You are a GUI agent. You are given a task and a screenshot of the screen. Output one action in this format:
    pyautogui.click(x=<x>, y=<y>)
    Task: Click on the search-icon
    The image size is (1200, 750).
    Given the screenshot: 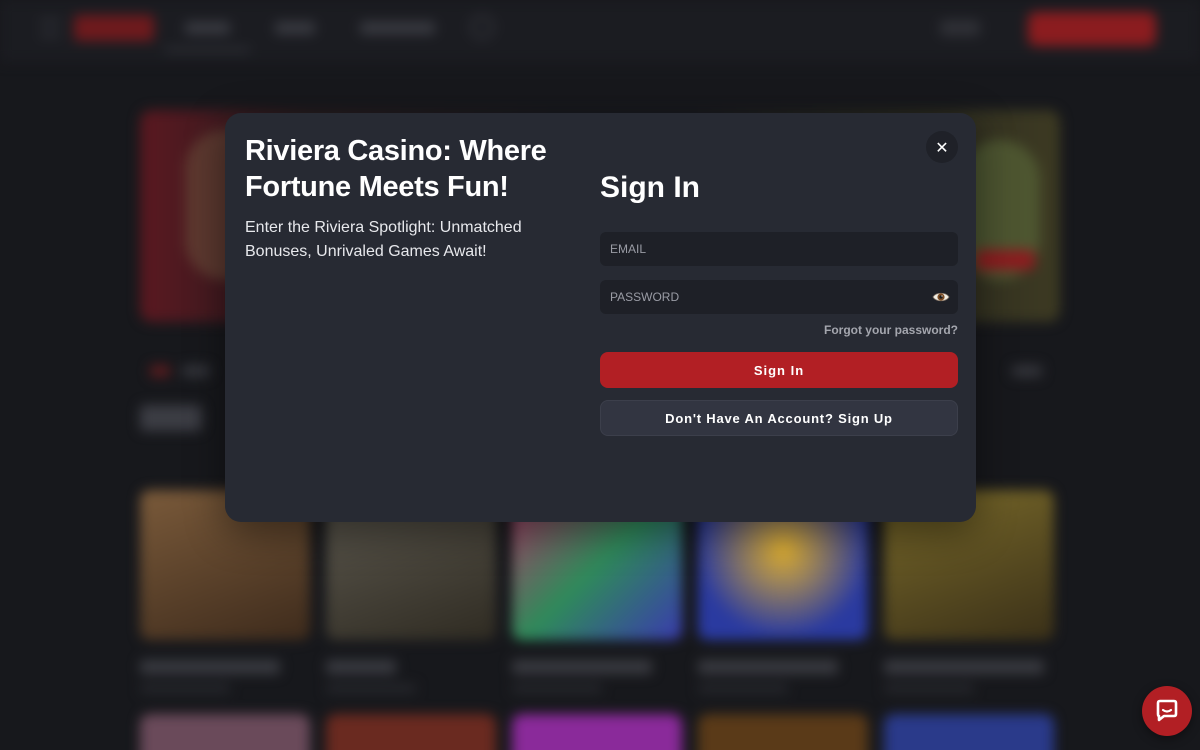 What is the action you would take?
    pyautogui.click(x=482, y=27)
    